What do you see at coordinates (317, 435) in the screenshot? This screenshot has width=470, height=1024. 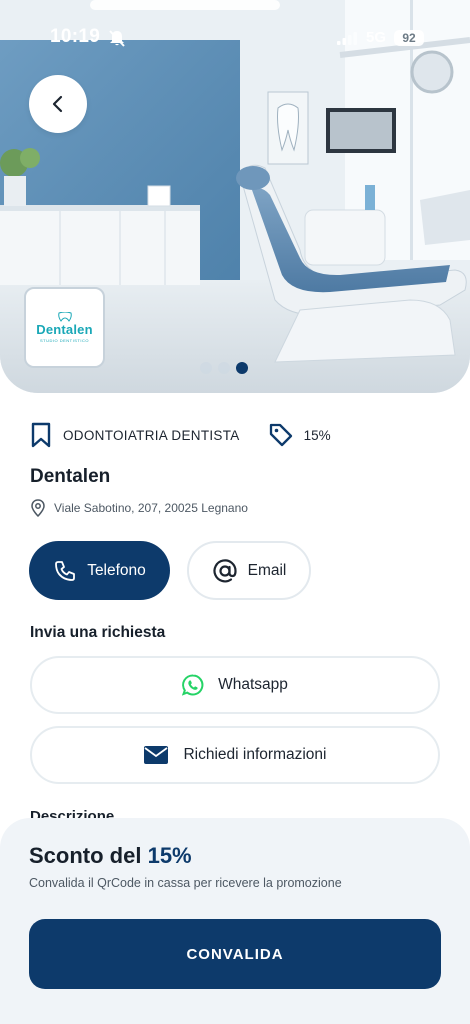 I see `discount-label: 15%` at bounding box center [317, 435].